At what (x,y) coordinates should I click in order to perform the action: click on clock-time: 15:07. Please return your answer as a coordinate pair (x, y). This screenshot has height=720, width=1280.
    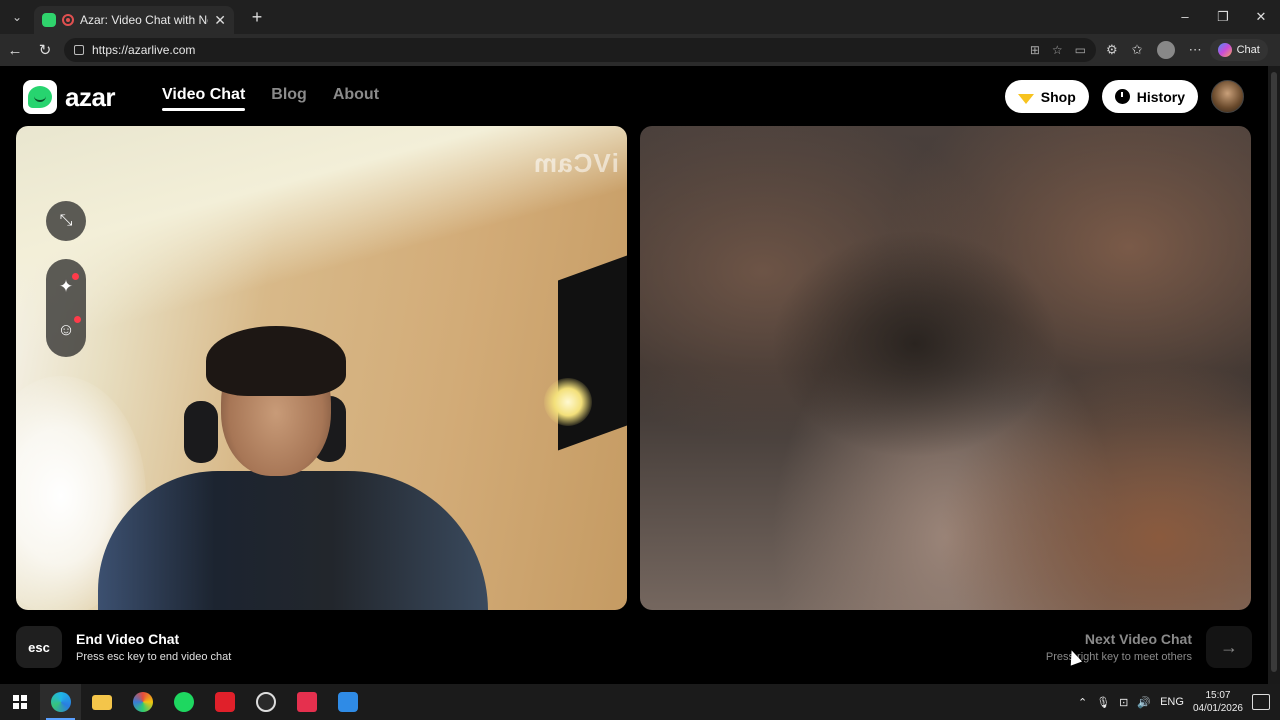
    Looking at the image, I should click on (1218, 695).